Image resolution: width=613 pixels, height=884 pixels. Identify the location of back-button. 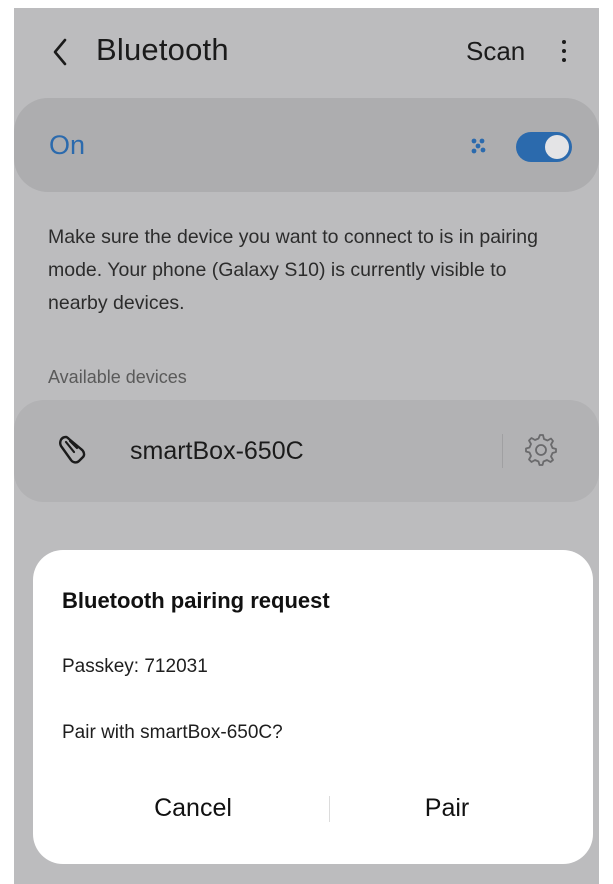
(60, 52).